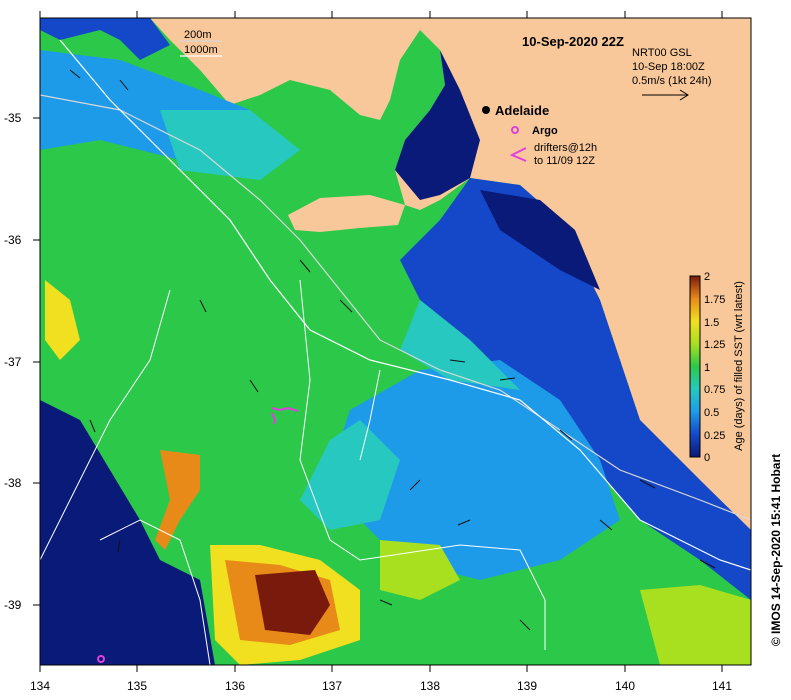  What do you see at coordinates (137, 686) in the screenshot?
I see `x-tick-135: 135` at bounding box center [137, 686].